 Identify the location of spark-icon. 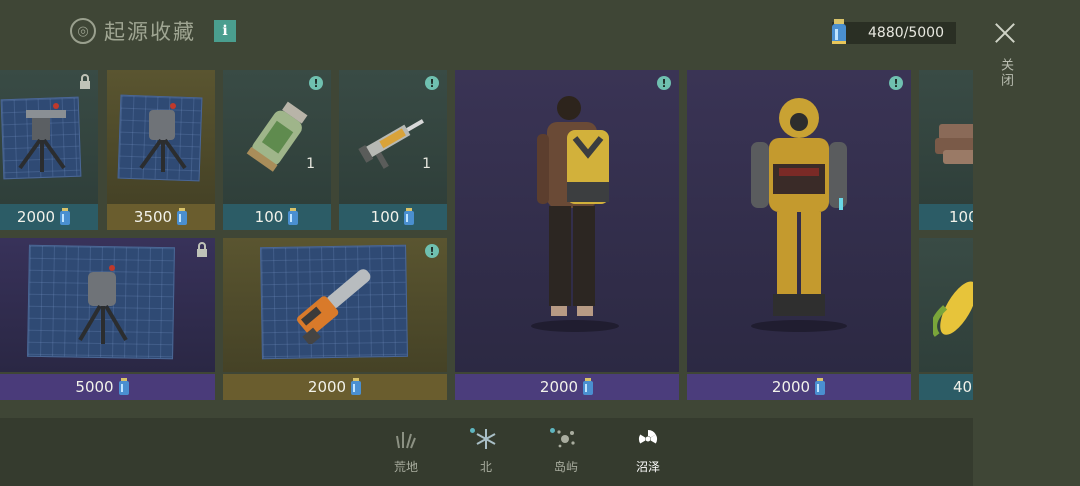
(566, 439).